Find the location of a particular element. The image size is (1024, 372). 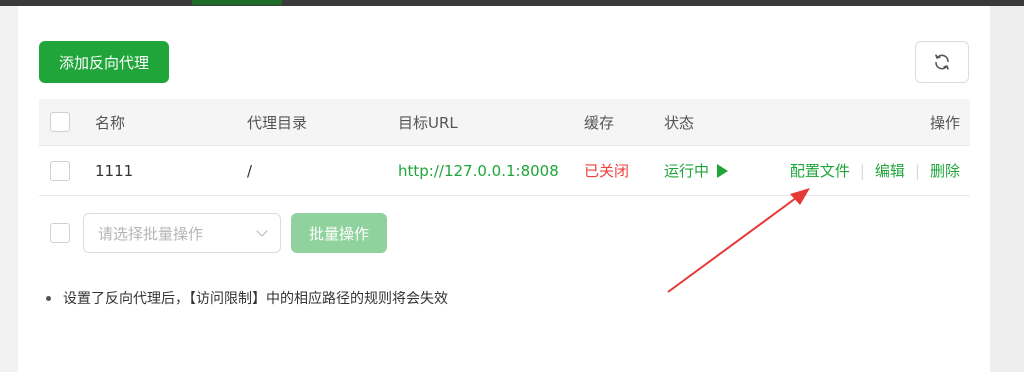

run-status-label: 运行中 is located at coordinates (687, 171).